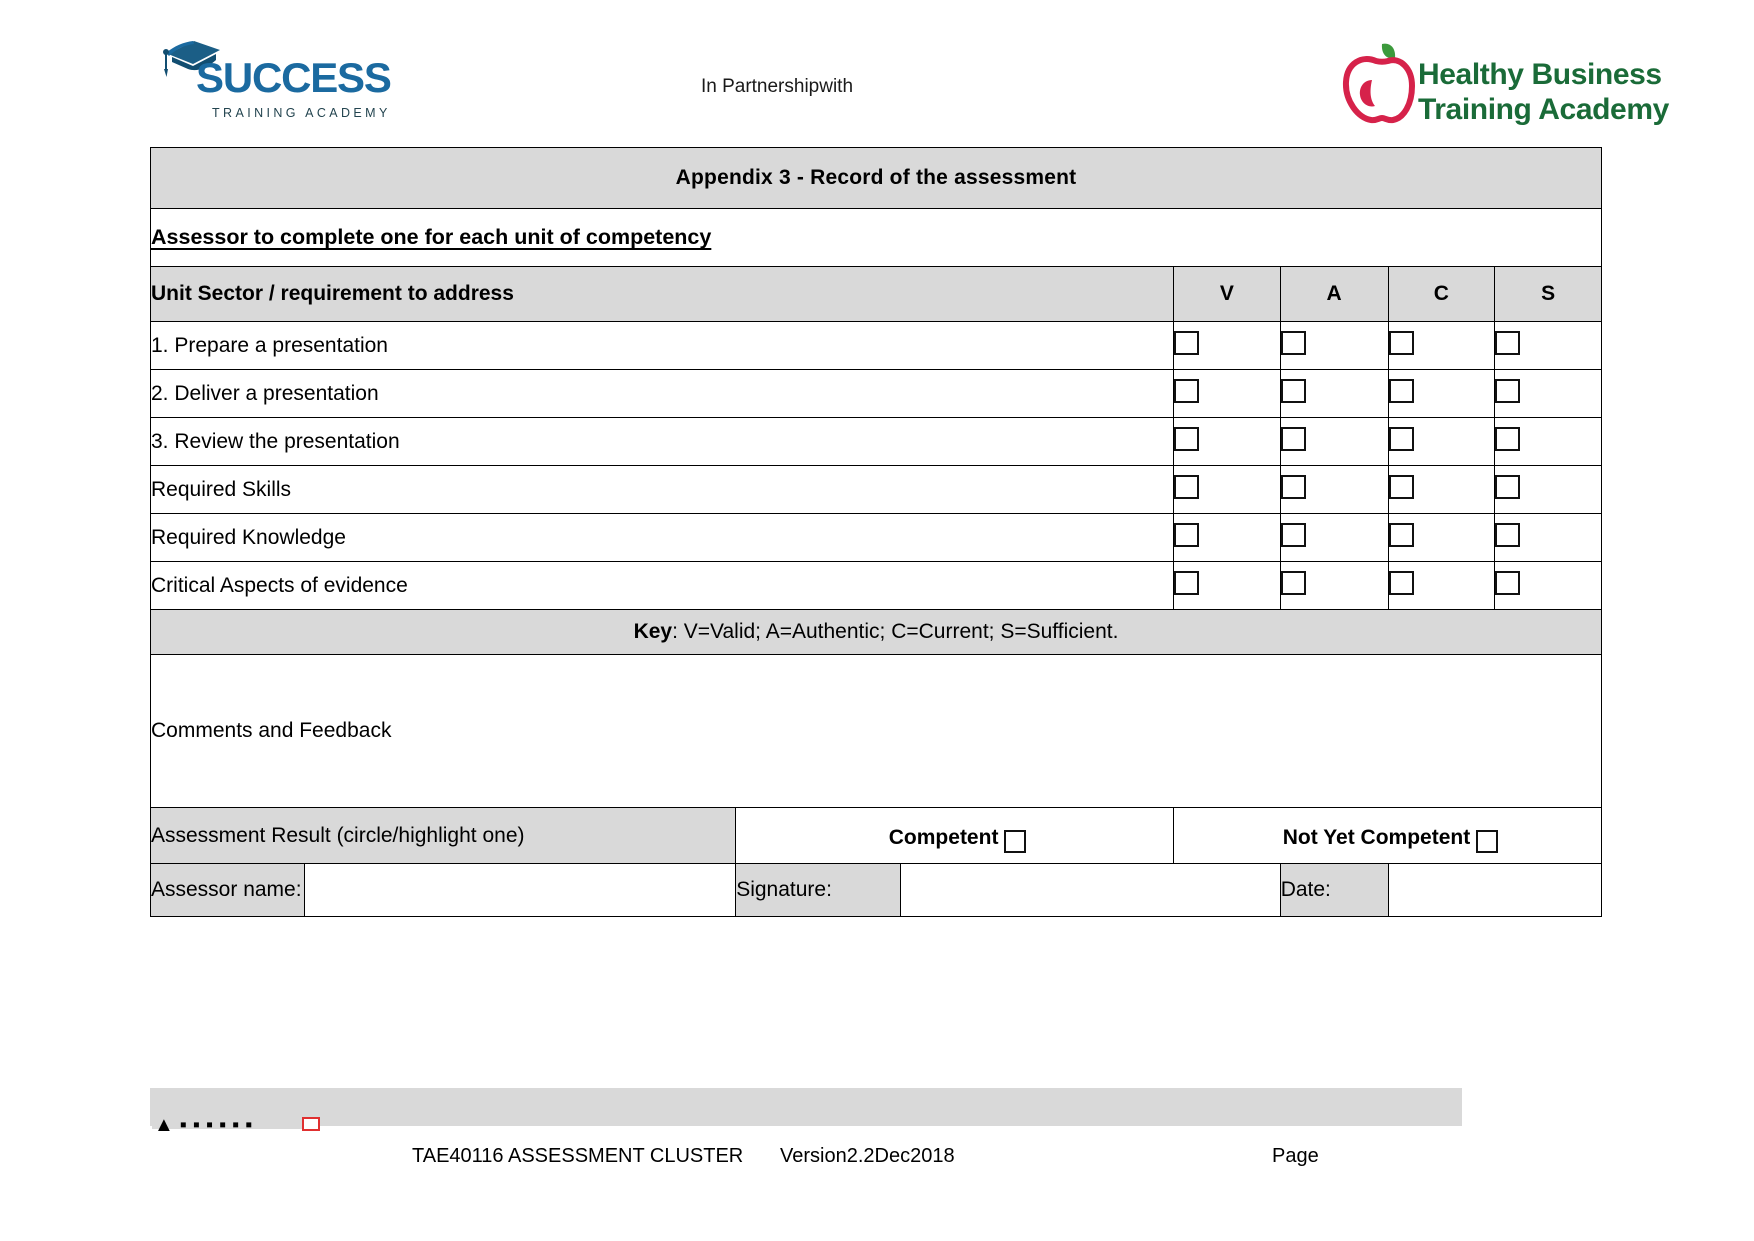 The height and width of the screenshot is (1241, 1754). What do you see at coordinates (301, 113) in the screenshot?
I see `success-tagline: TRAINING ACADEMY` at bounding box center [301, 113].